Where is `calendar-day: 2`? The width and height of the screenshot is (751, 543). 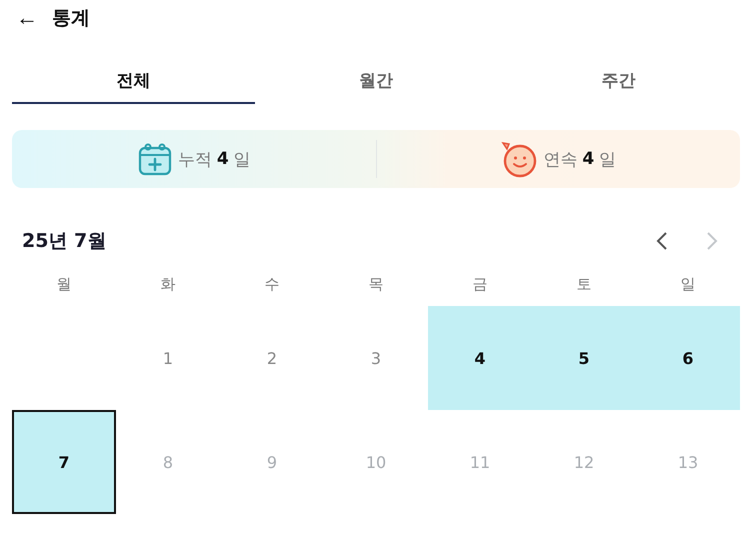 calendar-day: 2 is located at coordinates (272, 358).